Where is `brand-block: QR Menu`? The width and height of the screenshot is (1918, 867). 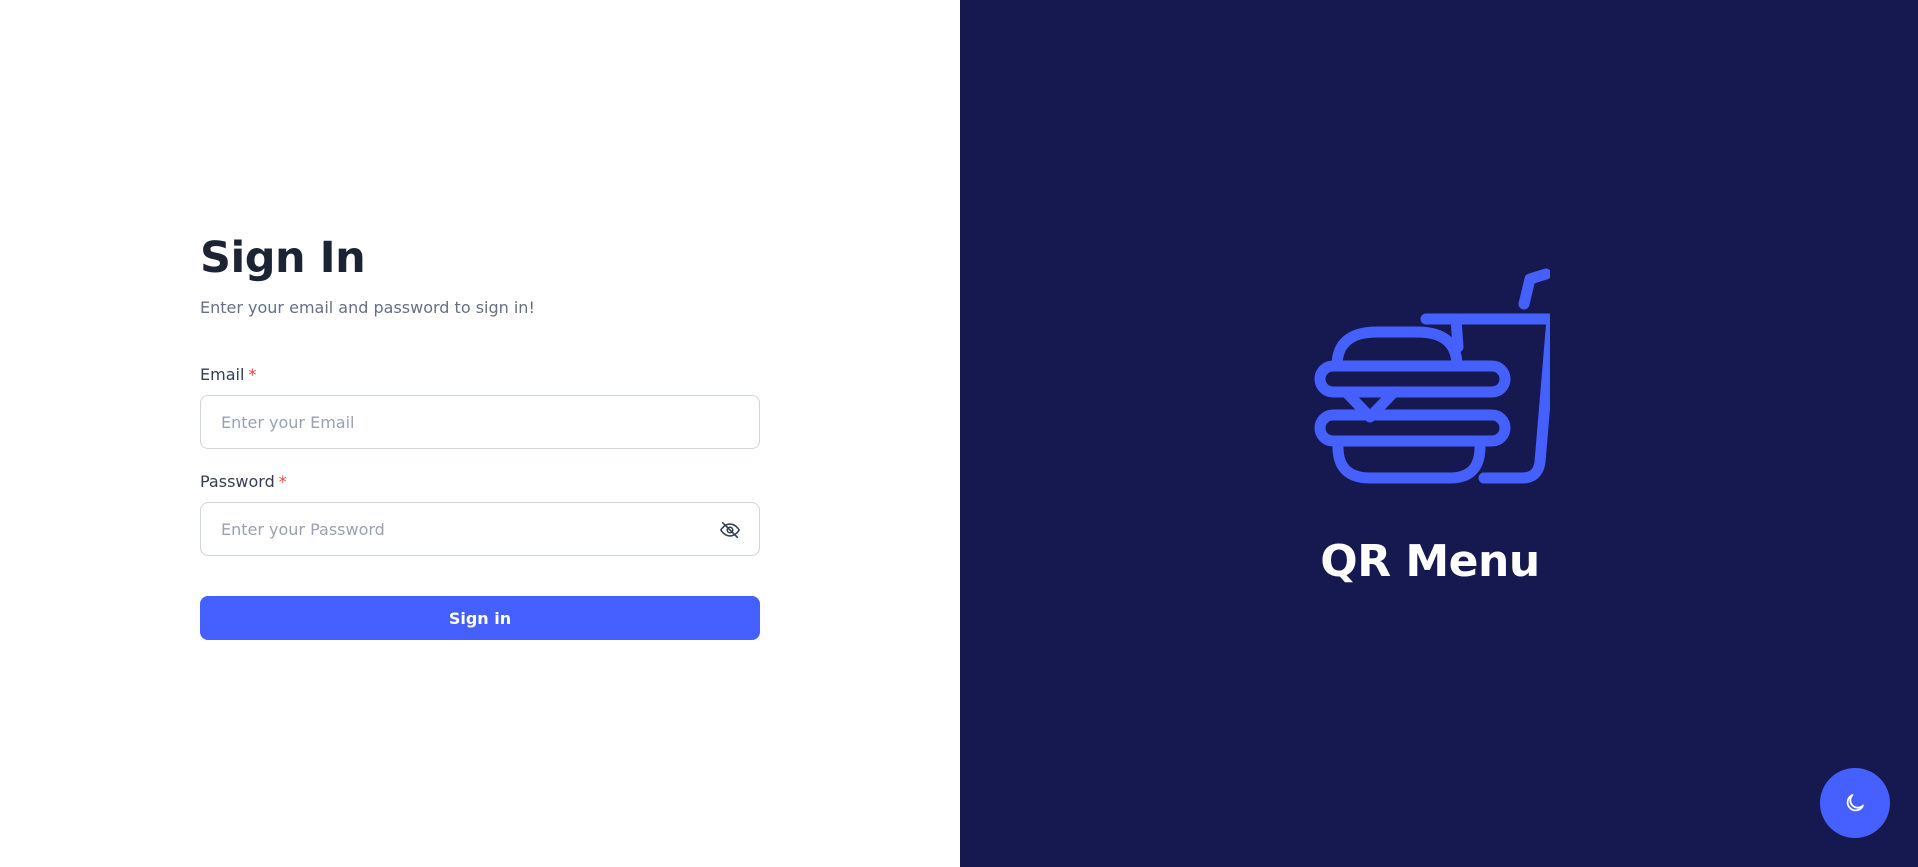
brand-block: QR Menu is located at coordinates (1430, 425).